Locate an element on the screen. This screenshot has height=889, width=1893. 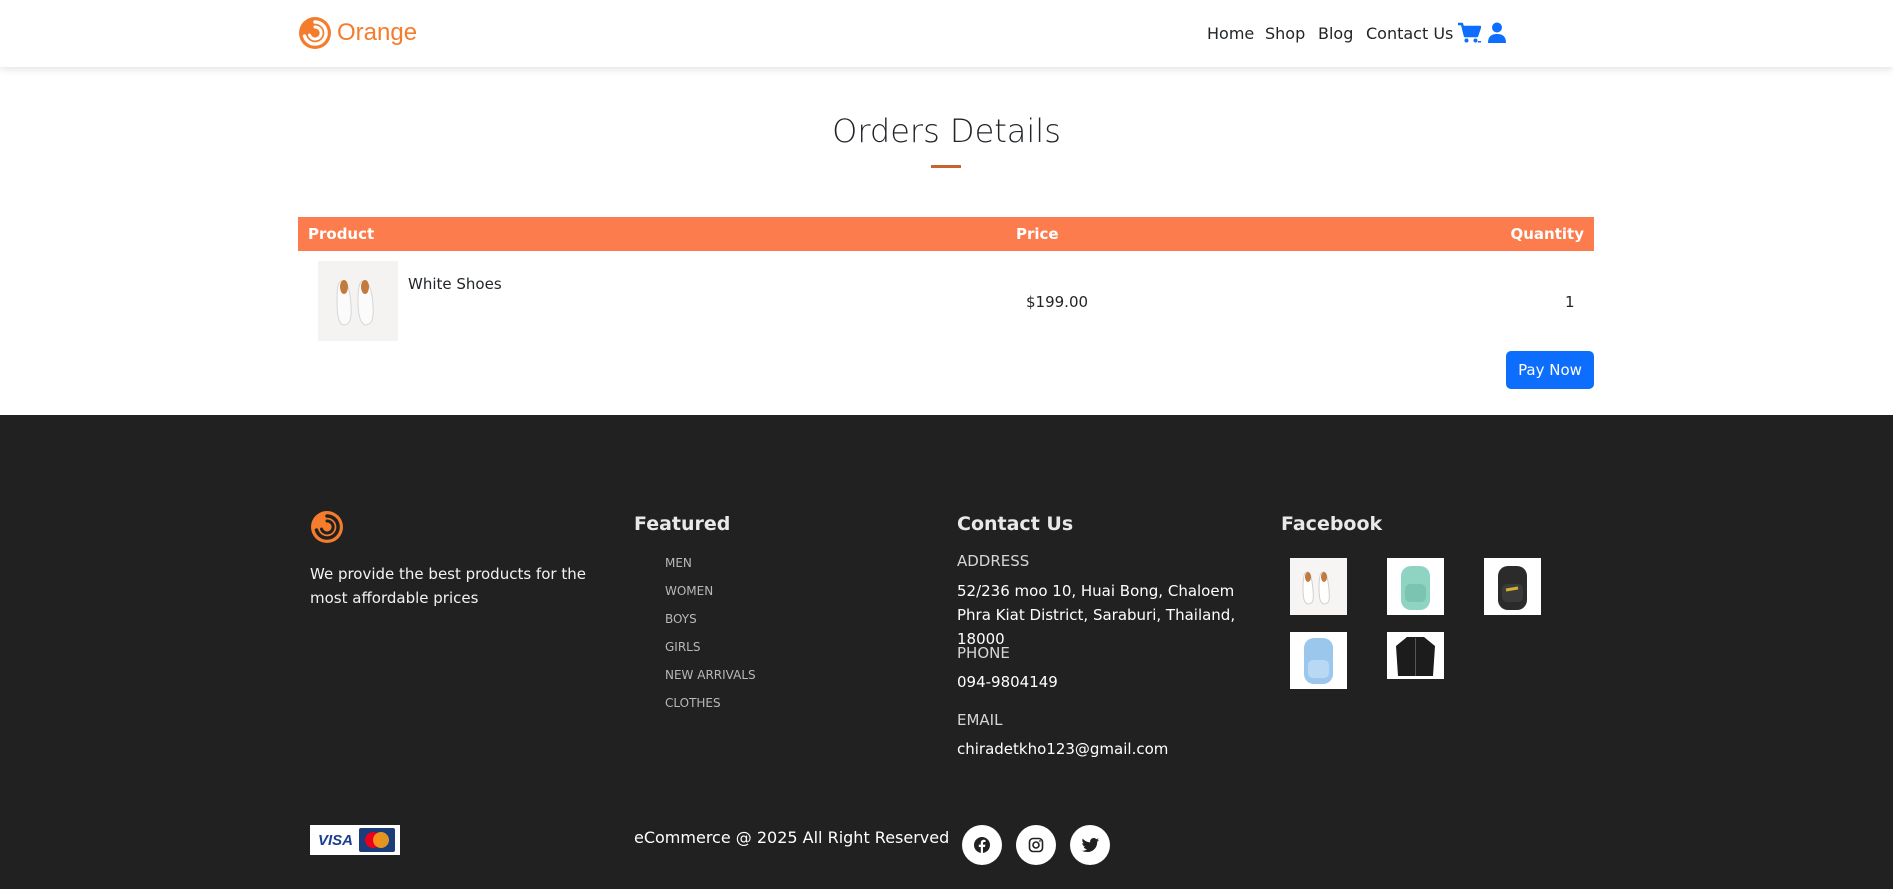
product-name: White Shoes is located at coordinates (455, 284).